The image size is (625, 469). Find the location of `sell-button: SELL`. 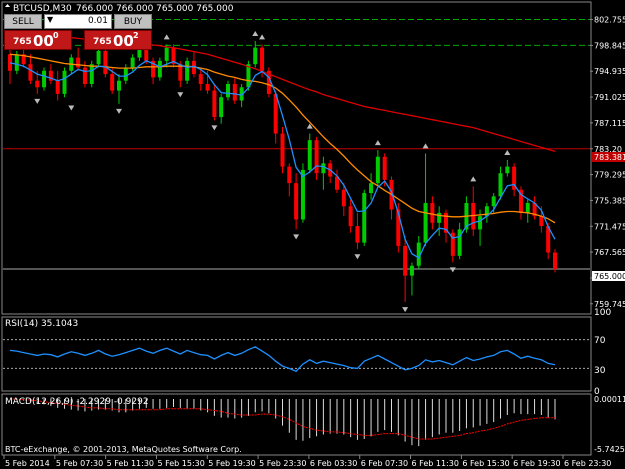

sell-button: SELL is located at coordinates (23, 21).